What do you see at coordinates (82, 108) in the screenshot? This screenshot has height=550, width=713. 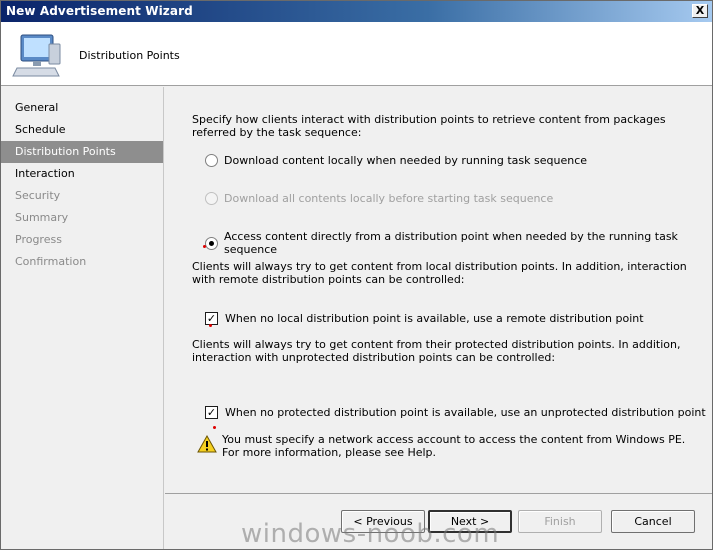 I see `sidebar-item-general: General` at bounding box center [82, 108].